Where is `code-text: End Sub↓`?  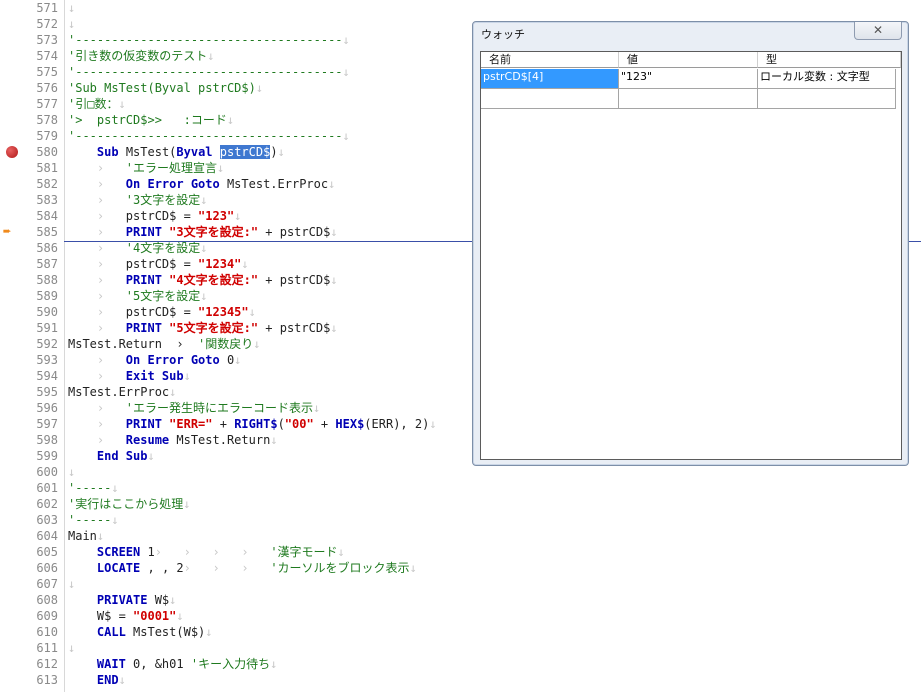
code-text: End Sub↓ is located at coordinates (111, 456).